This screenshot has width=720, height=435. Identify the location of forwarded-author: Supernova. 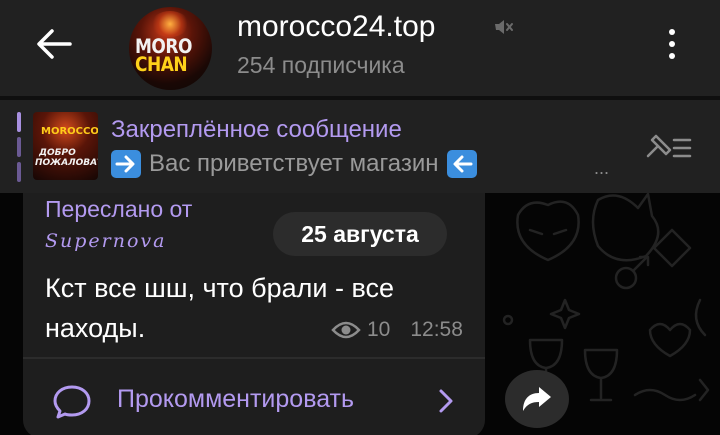
(105, 241).